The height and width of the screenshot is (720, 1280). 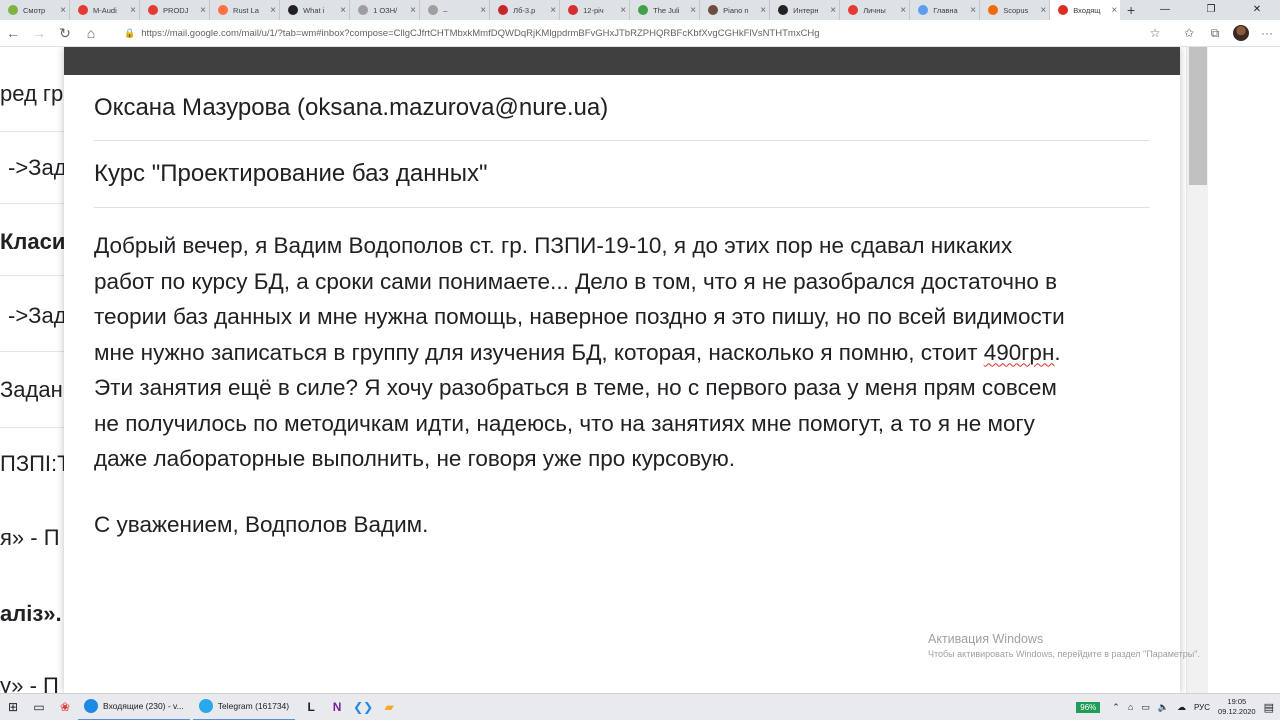 What do you see at coordinates (1267, 33) in the screenshot?
I see `more-menu-icon: ···` at bounding box center [1267, 33].